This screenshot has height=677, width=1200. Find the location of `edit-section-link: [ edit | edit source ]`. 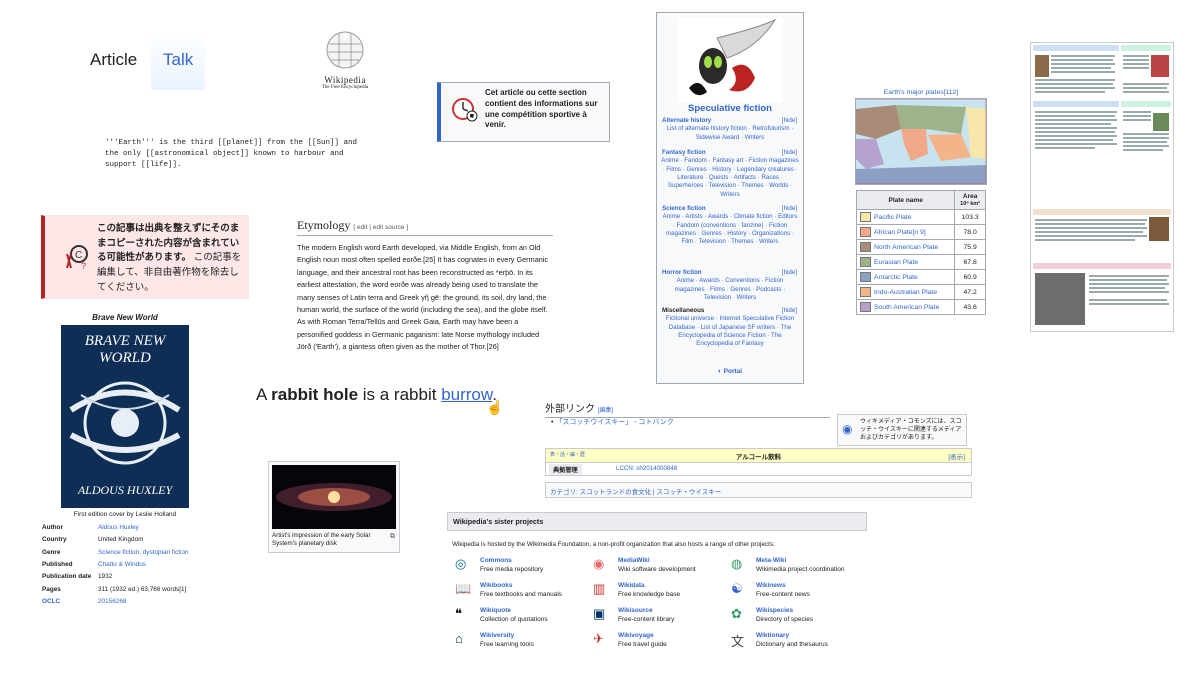

edit-section-link: [ edit | edit source ] is located at coordinates (380, 227).